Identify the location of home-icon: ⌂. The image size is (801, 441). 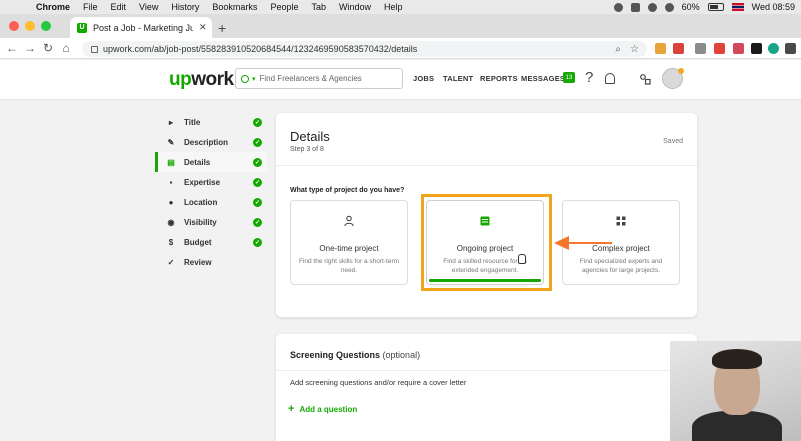
(66, 48).